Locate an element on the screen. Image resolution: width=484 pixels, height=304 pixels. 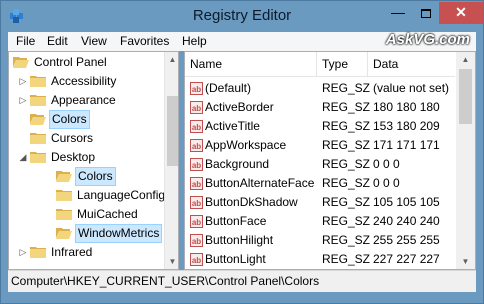
tree-label: Accessibility is located at coordinates (84, 81).